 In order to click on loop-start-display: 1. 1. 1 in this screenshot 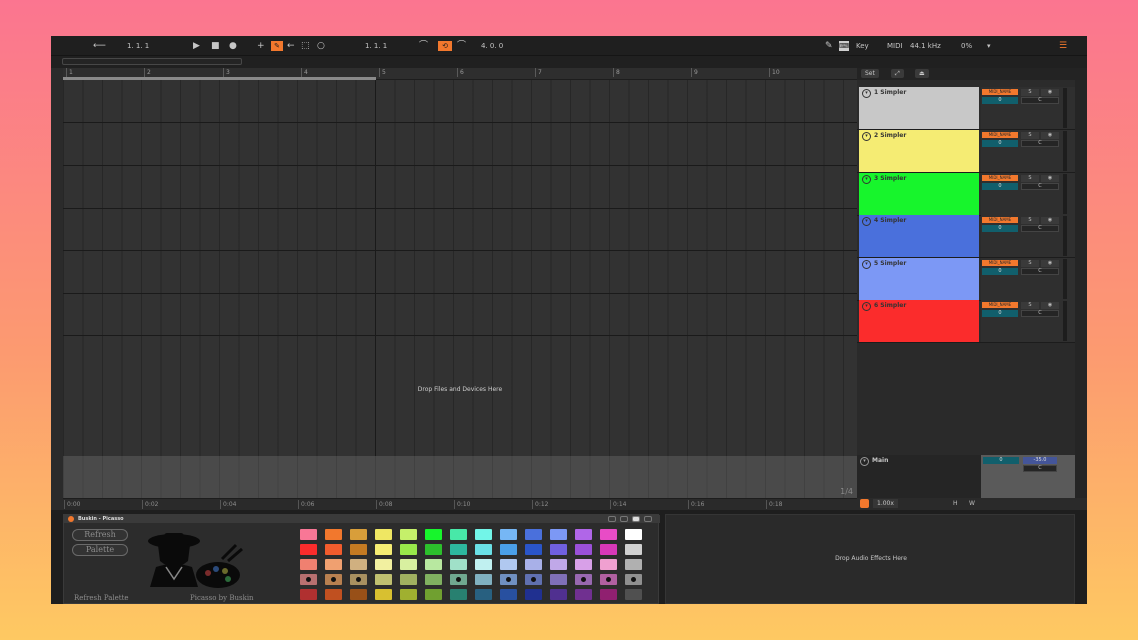, I will do `click(376, 46)`.